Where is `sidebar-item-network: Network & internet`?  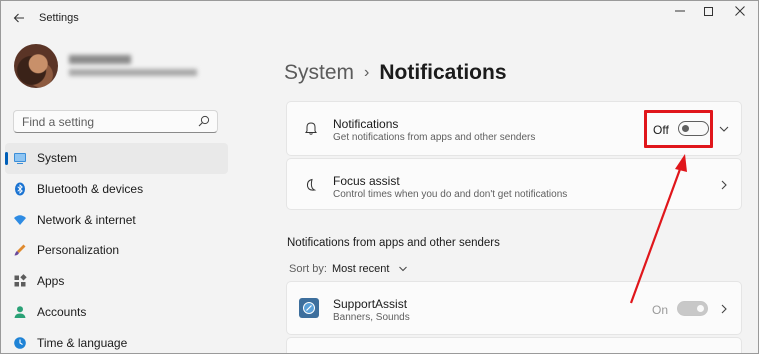
sidebar-item-network: Network & internet is located at coordinates (116, 220).